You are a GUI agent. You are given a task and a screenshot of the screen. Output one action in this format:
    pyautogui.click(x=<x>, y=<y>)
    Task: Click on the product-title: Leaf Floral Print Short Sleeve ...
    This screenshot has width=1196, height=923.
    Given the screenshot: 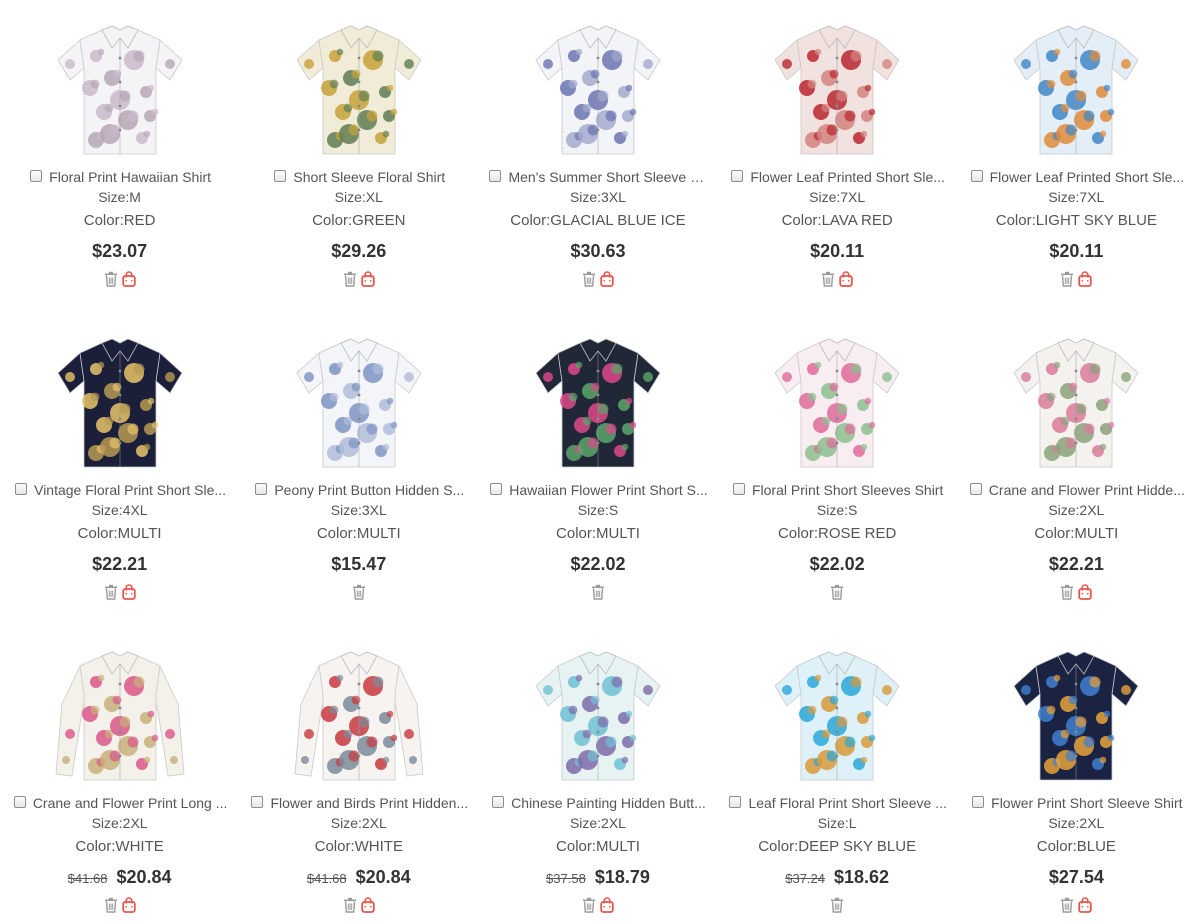 What is the action you would take?
    pyautogui.click(x=847, y=803)
    